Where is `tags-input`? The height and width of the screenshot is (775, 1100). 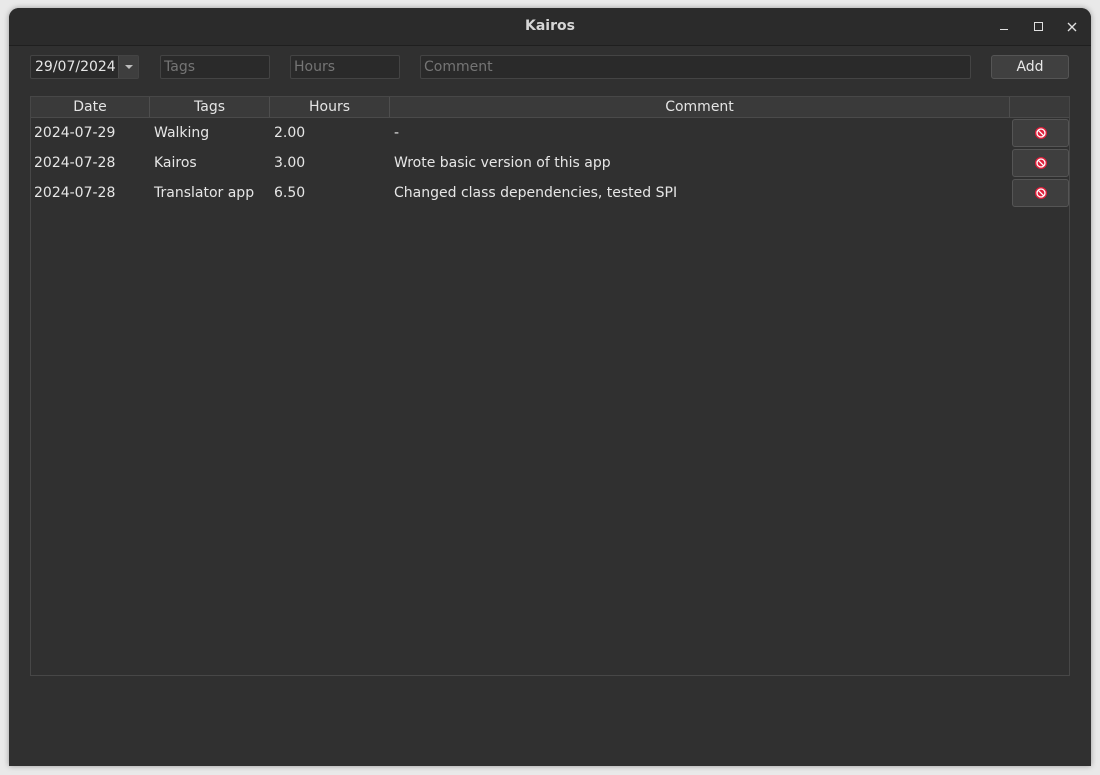
tags-input is located at coordinates (215, 67).